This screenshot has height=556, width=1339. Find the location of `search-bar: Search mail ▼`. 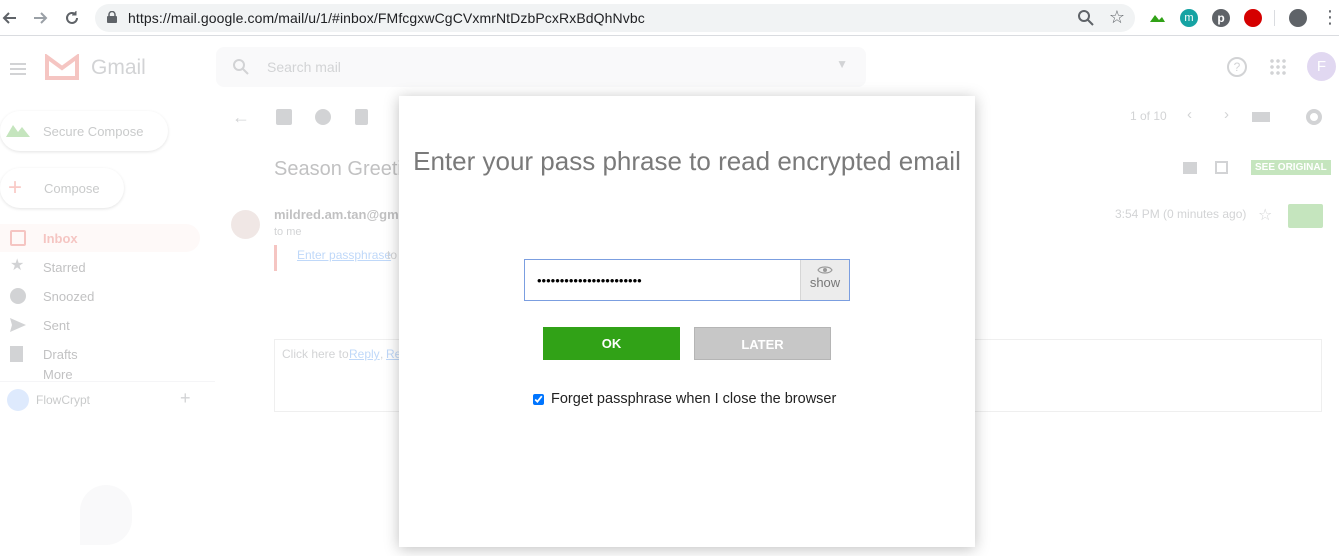

search-bar: Search mail ▼ is located at coordinates (541, 67).